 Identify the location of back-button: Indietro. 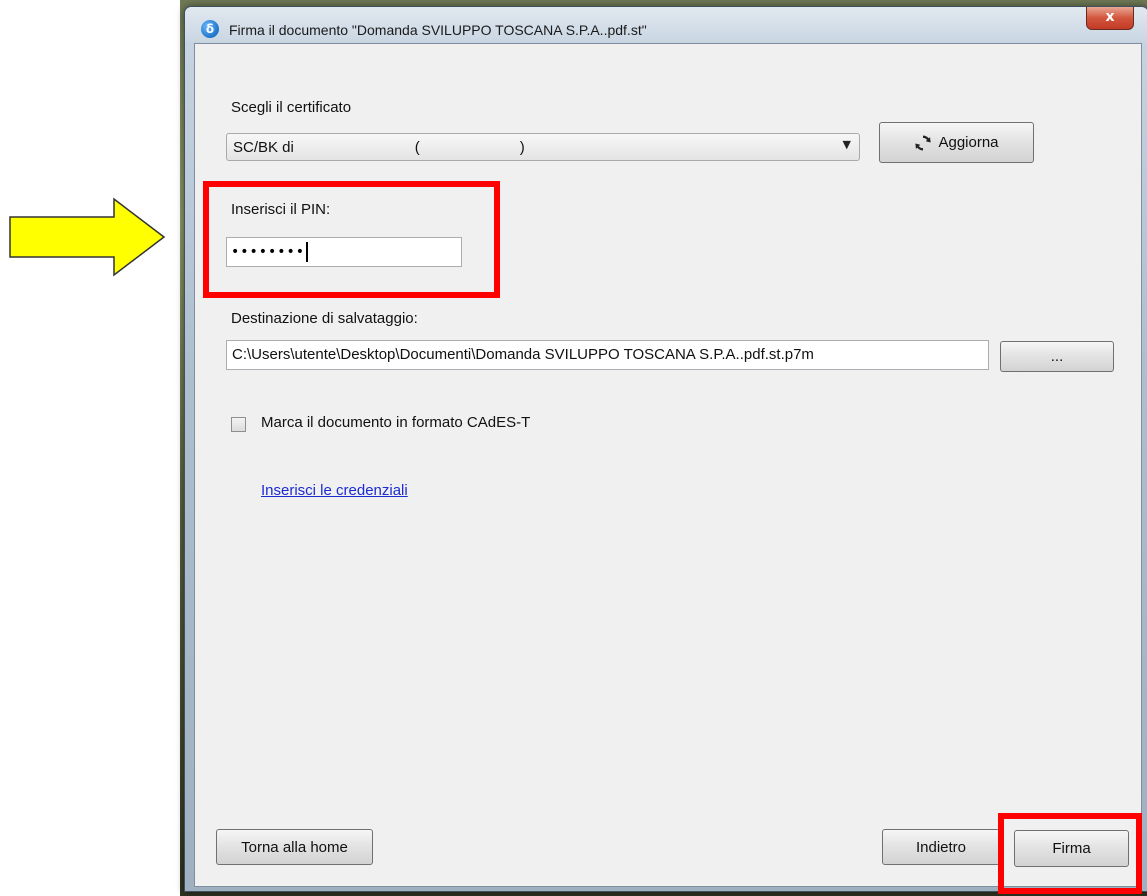
(941, 847).